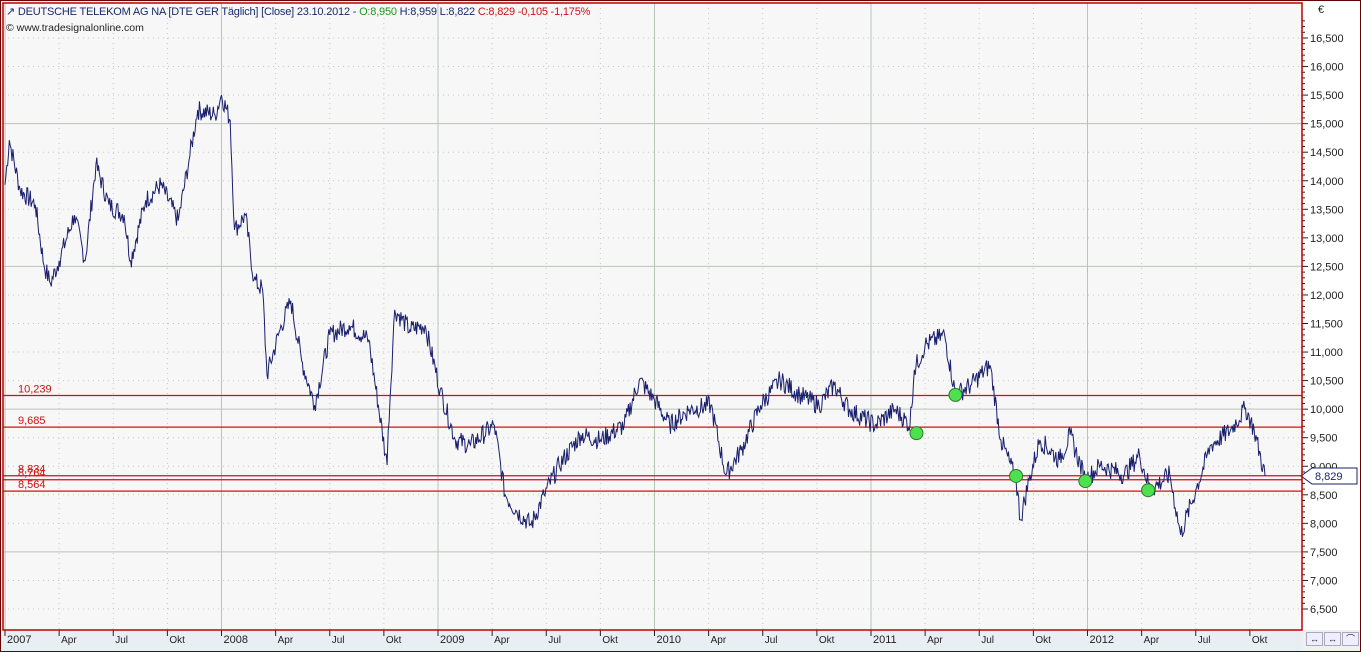 This screenshot has width=1361, height=652. I want to click on y-tick-label: 7,000, so click(1324, 581).